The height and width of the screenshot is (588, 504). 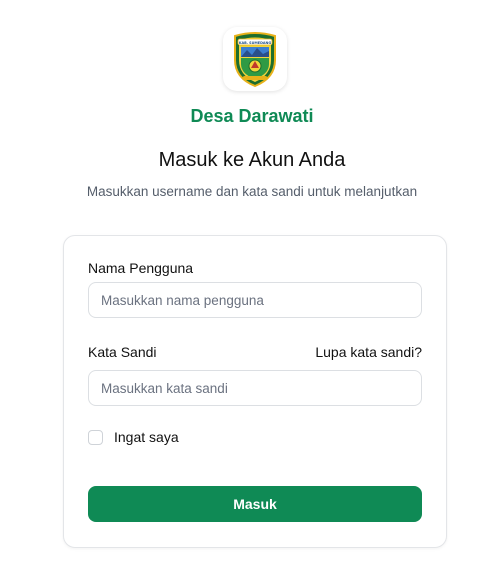 What do you see at coordinates (255, 388) in the screenshot?
I see `password-input` at bounding box center [255, 388].